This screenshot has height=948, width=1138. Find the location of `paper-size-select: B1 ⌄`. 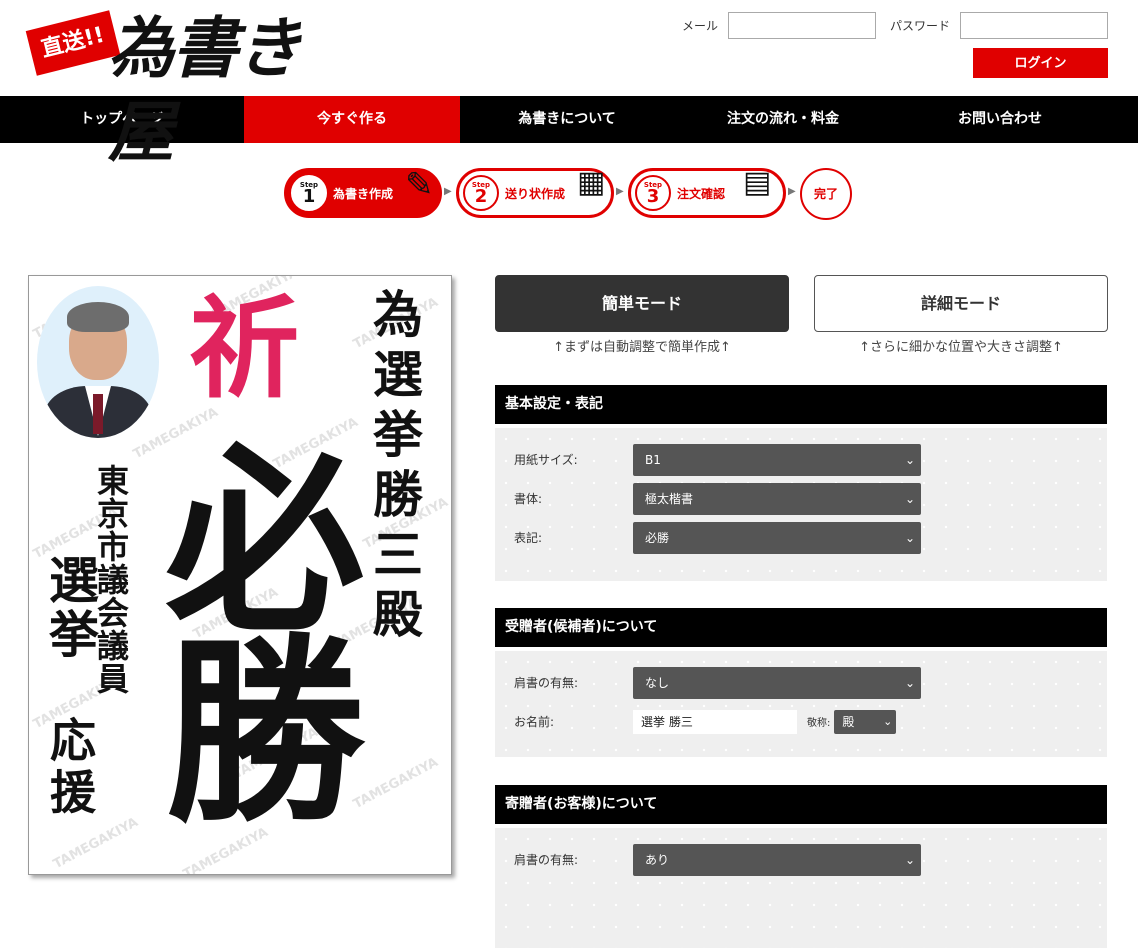

paper-size-select: B1 ⌄ is located at coordinates (777, 459).